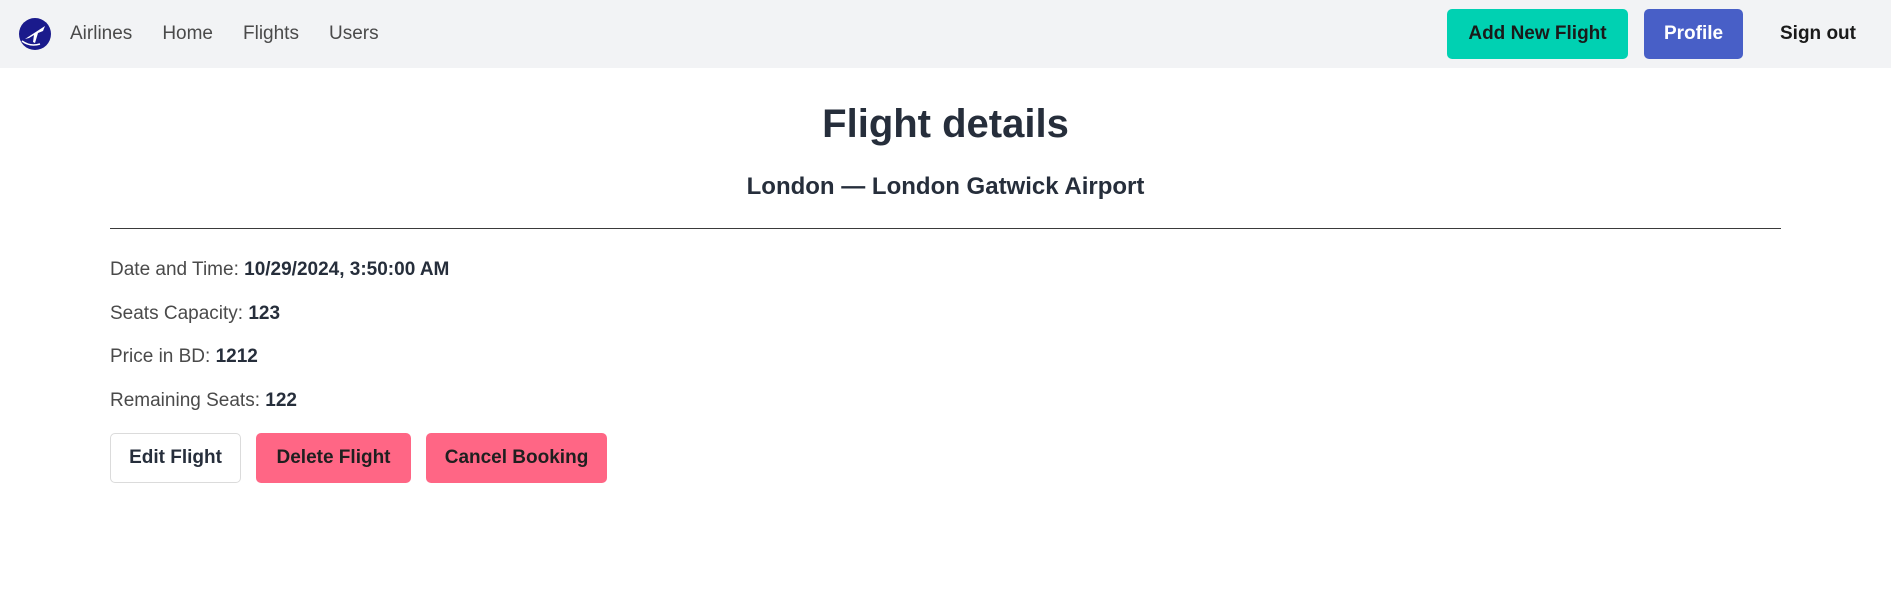 The height and width of the screenshot is (610, 1891). Describe the element at coordinates (945, 458) in the screenshot. I see `flight-actions: Edit Flight Delete Flight Cancel Booking` at that location.